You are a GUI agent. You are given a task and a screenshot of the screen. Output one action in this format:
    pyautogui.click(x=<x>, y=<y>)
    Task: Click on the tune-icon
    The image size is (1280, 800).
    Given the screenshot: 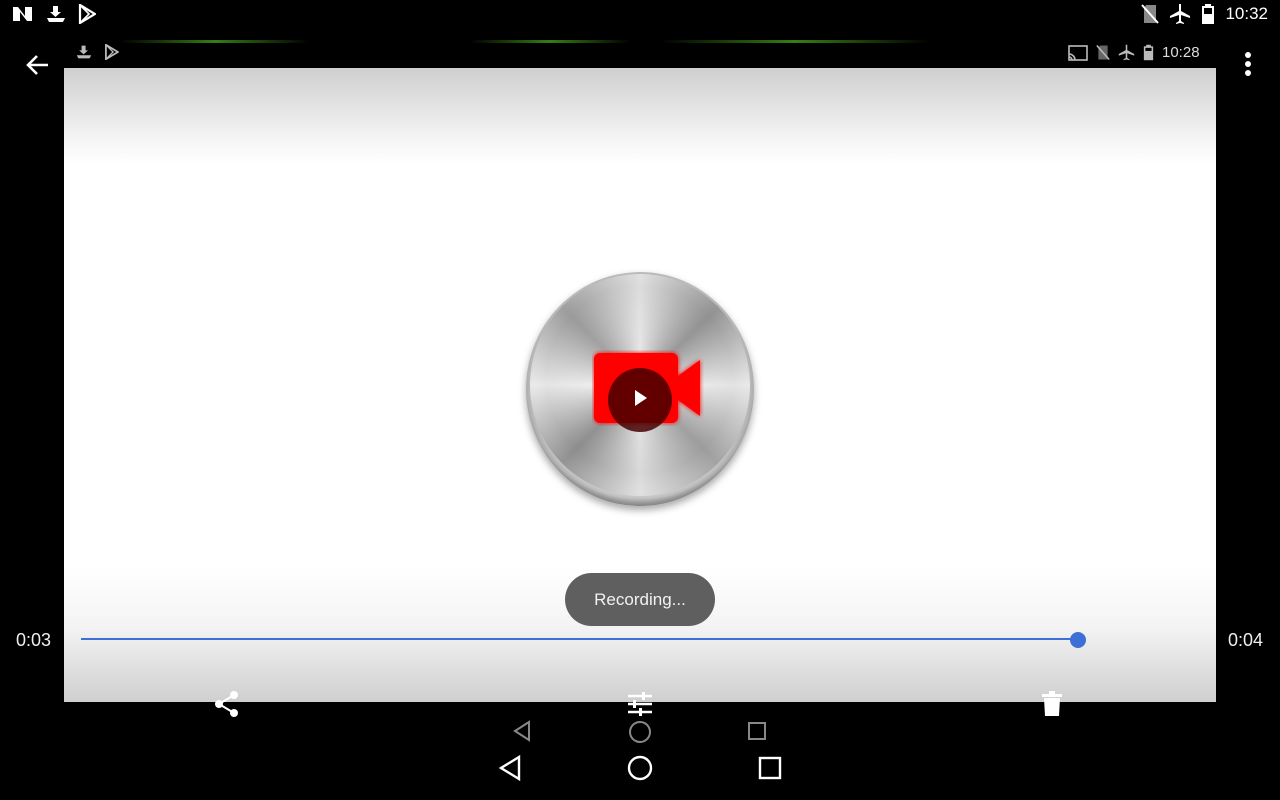 What is the action you would take?
    pyautogui.click(x=640, y=704)
    